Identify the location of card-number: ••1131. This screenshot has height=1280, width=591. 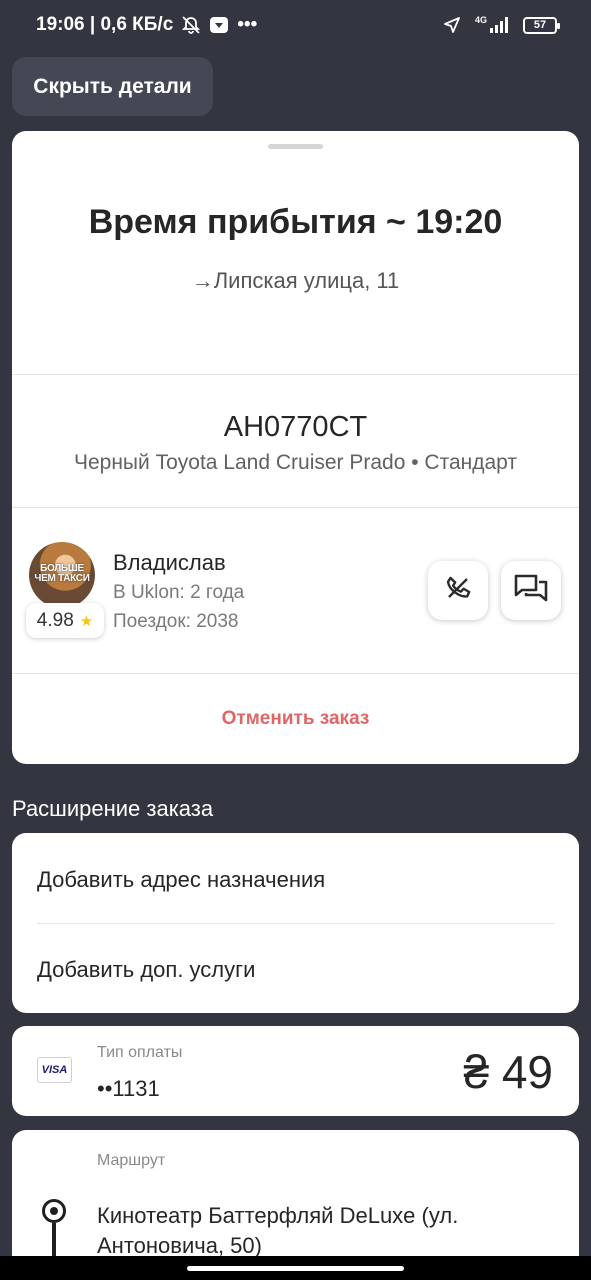
(128, 1088).